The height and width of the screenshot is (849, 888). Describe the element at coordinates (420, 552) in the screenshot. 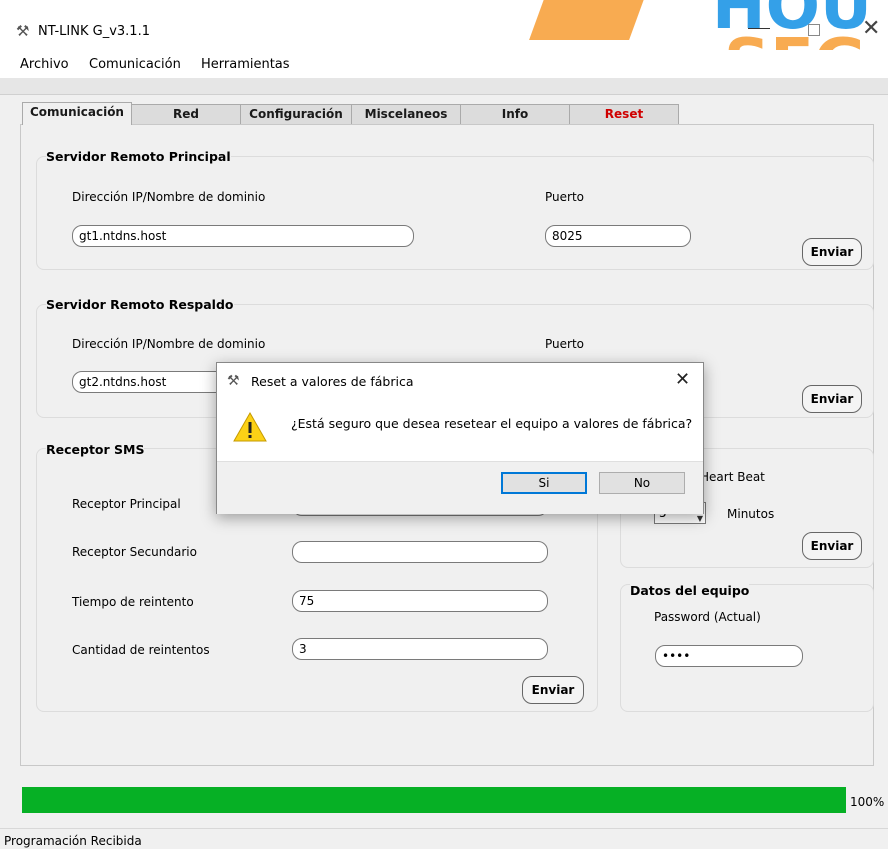

I see `sms-secondary-input` at that location.